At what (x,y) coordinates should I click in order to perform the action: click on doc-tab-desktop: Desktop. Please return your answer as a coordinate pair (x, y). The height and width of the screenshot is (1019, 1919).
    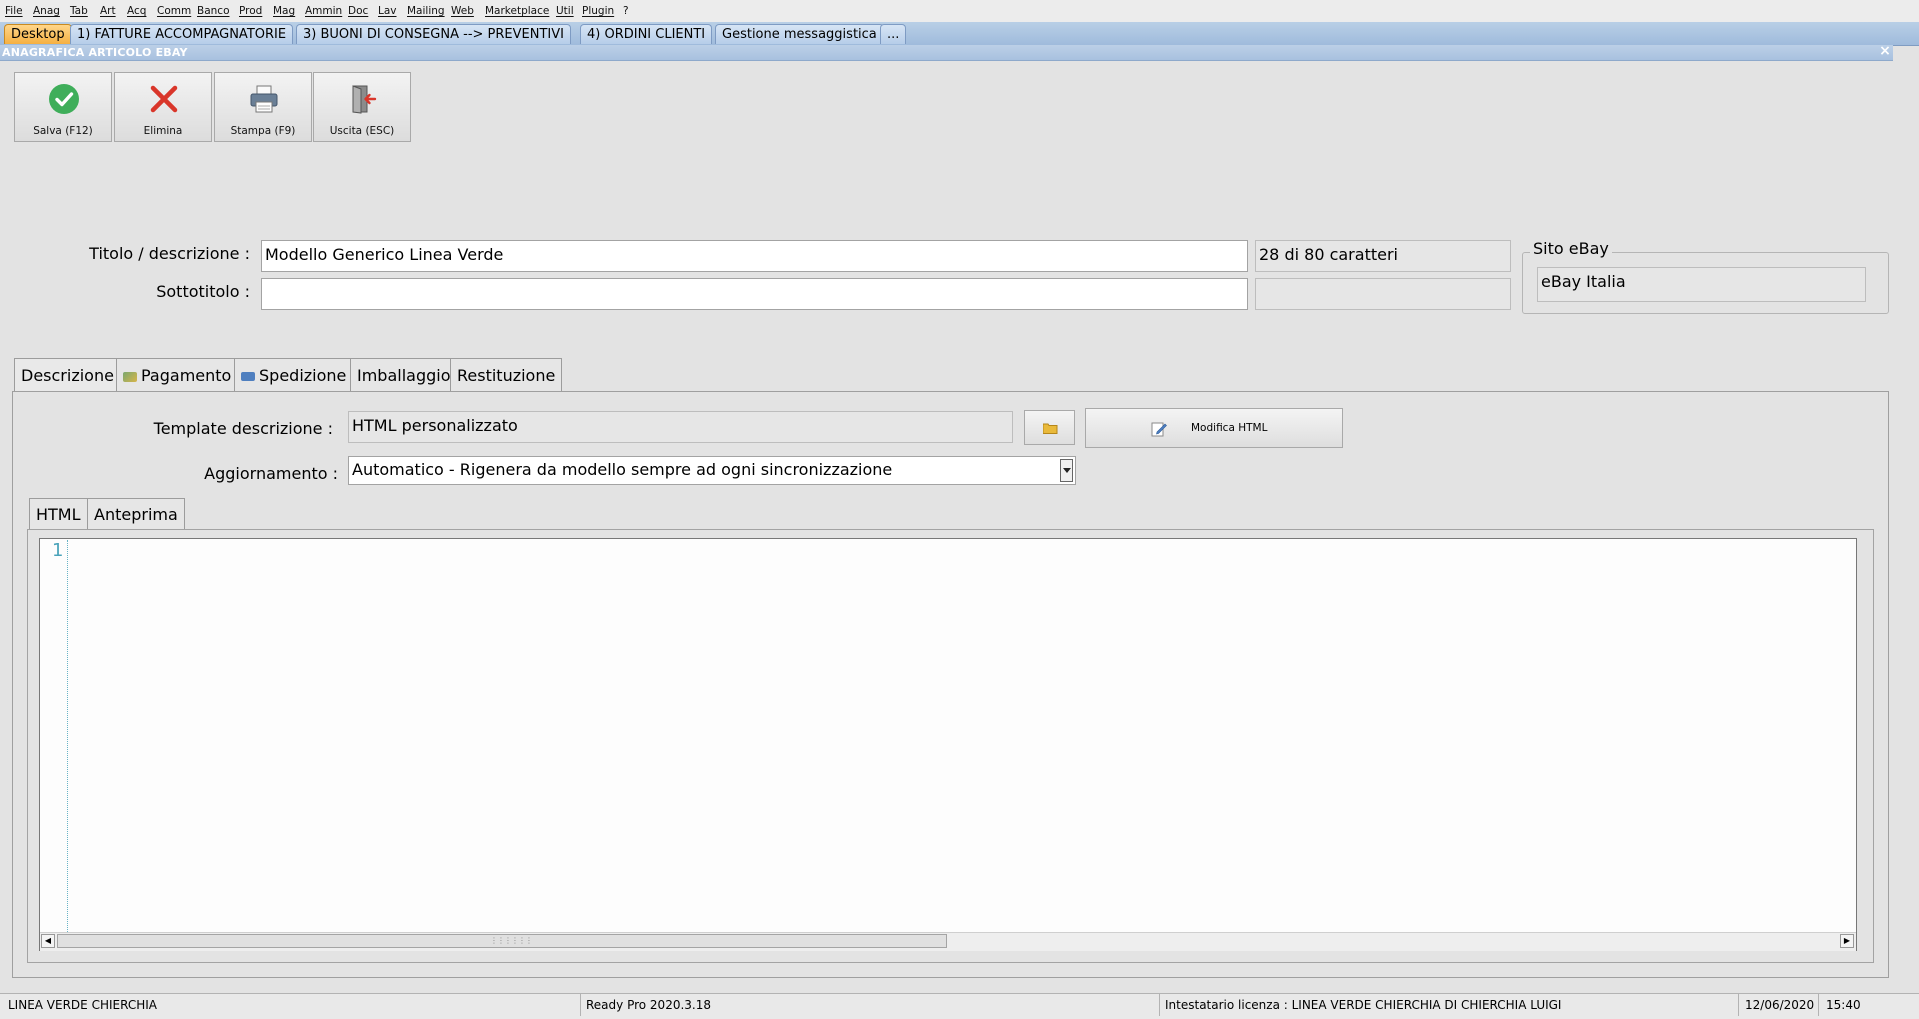
    Looking at the image, I should click on (38, 34).